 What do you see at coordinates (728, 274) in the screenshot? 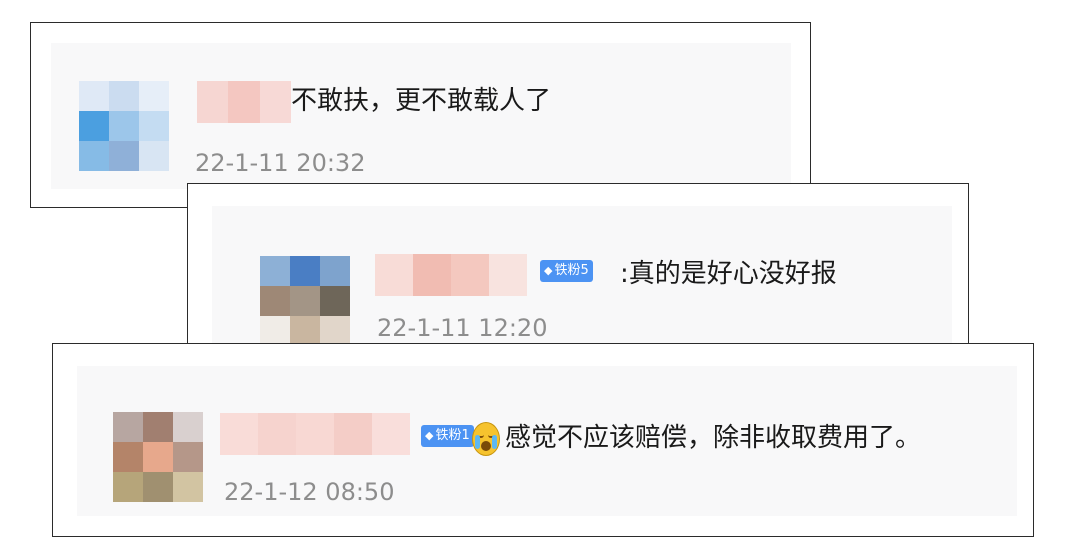
I see `comment-text: :真的是好心没好报` at bounding box center [728, 274].